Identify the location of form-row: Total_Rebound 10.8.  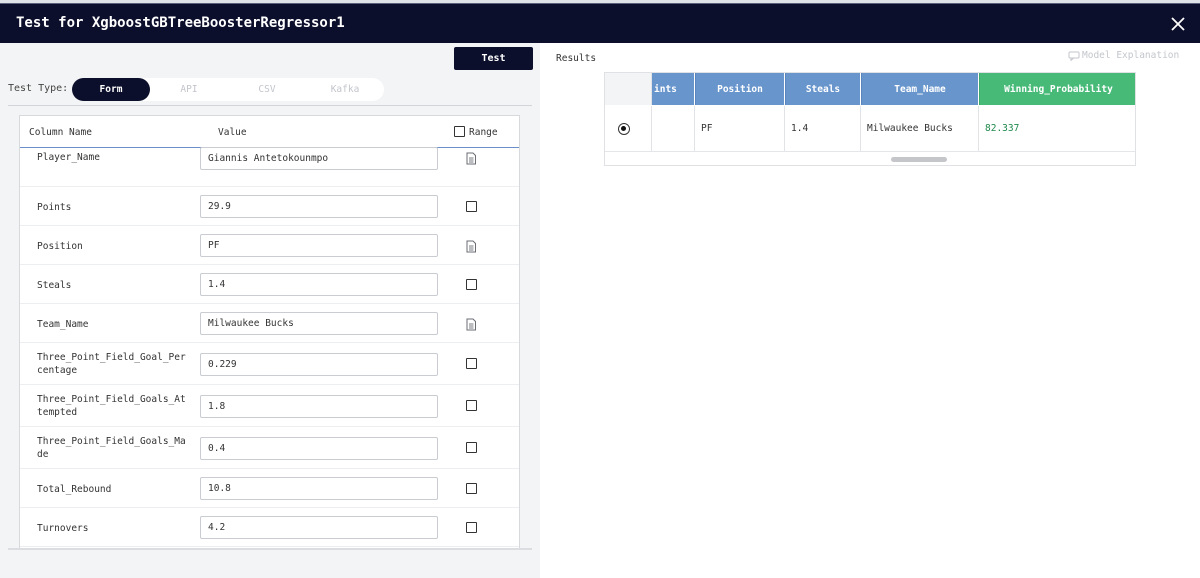
(269, 488).